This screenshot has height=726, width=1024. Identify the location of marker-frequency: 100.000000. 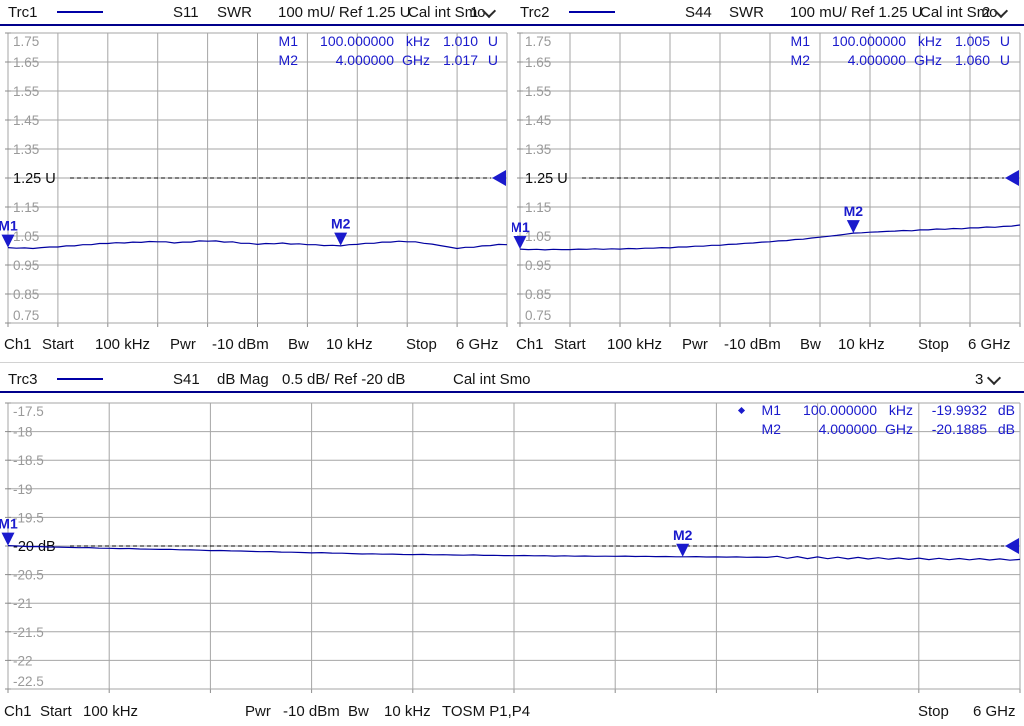
(357, 41).